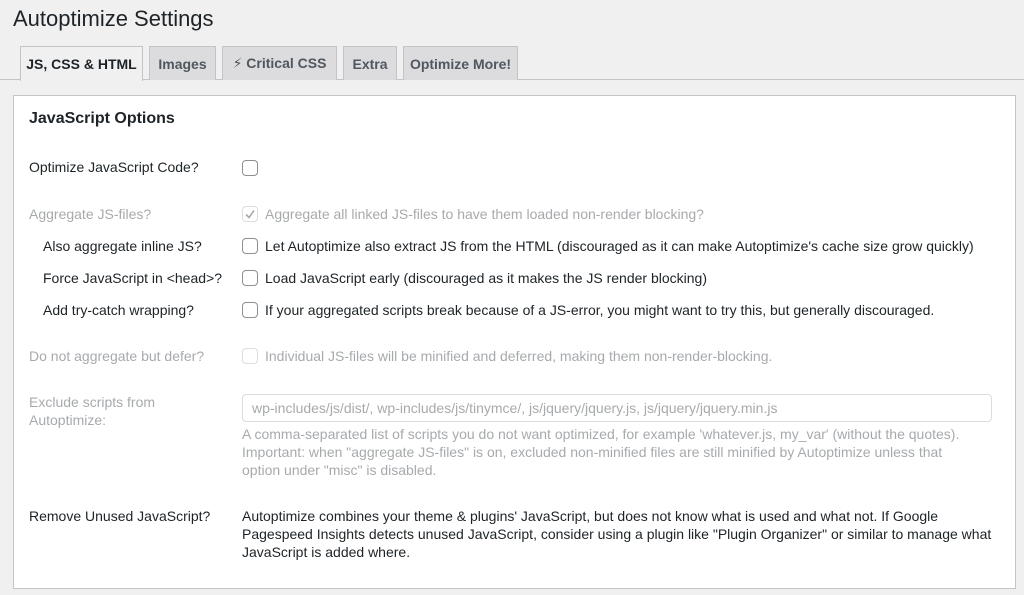 The height and width of the screenshot is (595, 1024). I want to click on page-title: Autoptimize Settings, so click(113, 18).